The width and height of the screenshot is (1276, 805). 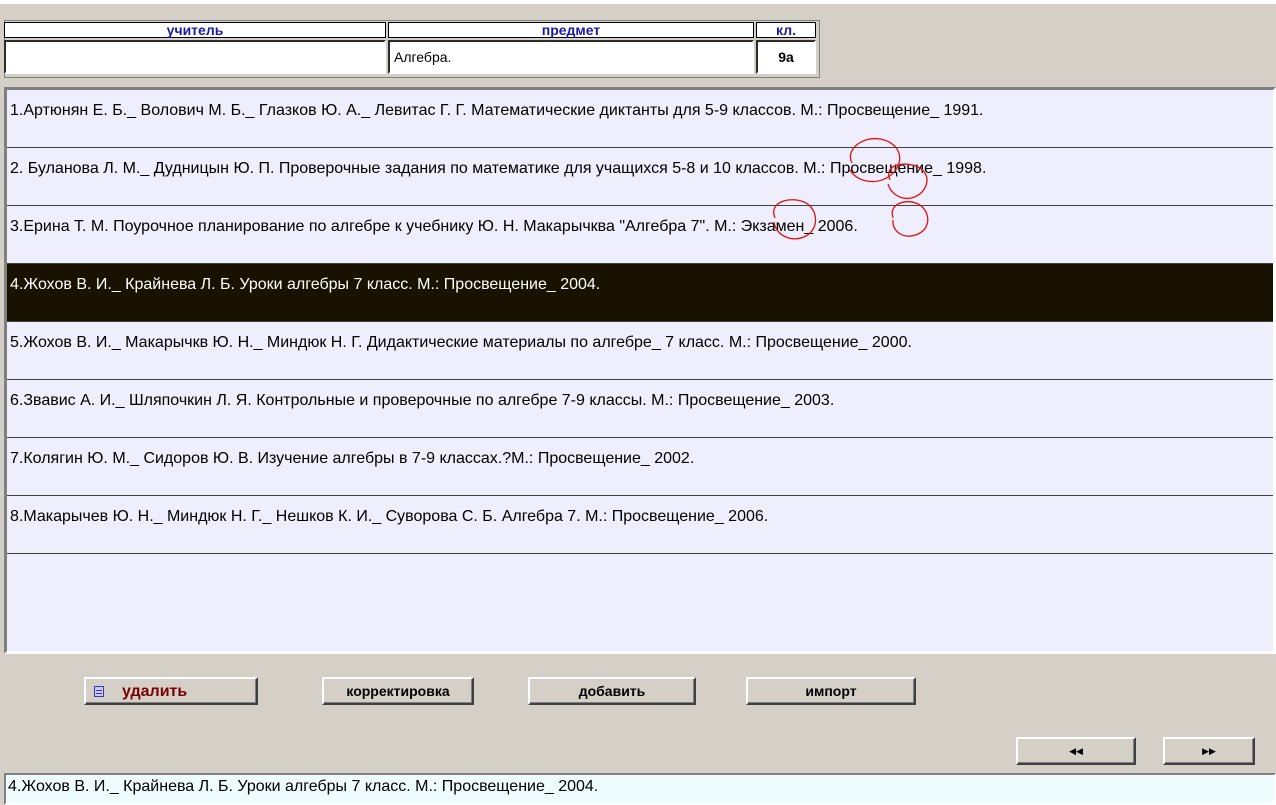 What do you see at coordinates (155, 691) in the screenshot?
I see `delete-button-label: удалить` at bounding box center [155, 691].